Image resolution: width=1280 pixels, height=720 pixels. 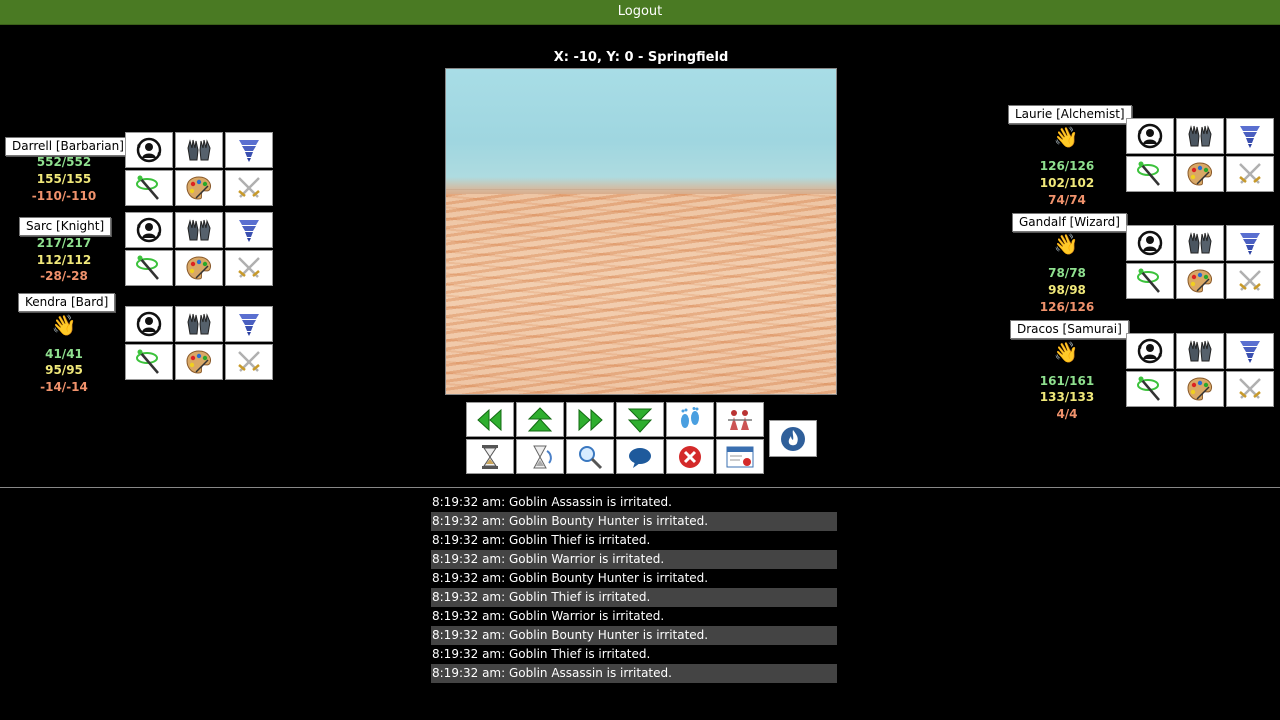 What do you see at coordinates (1067, 273) in the screenshot?
I see `character-hp: 78/78` at bounding box center [1067, 273].